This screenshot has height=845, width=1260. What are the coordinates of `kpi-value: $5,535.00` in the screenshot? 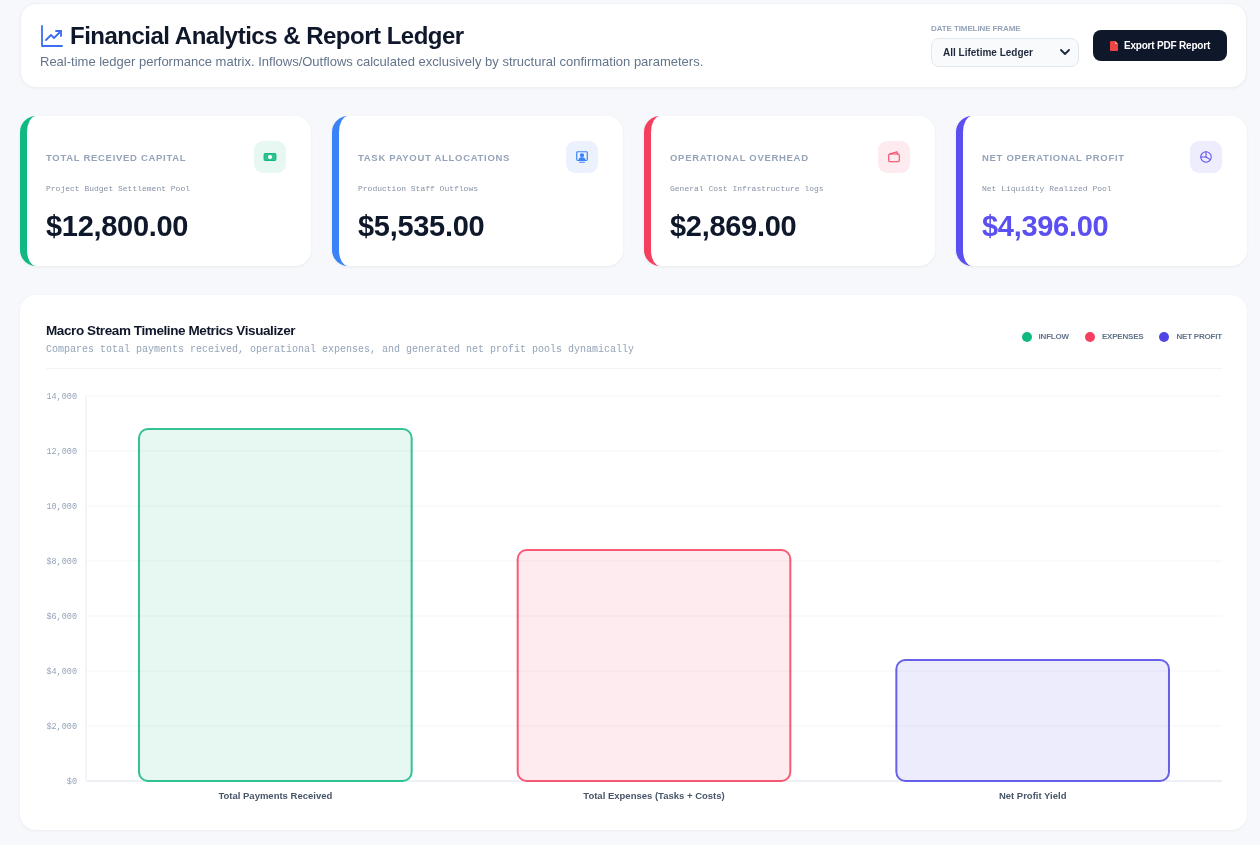 It's located at (421, 226).